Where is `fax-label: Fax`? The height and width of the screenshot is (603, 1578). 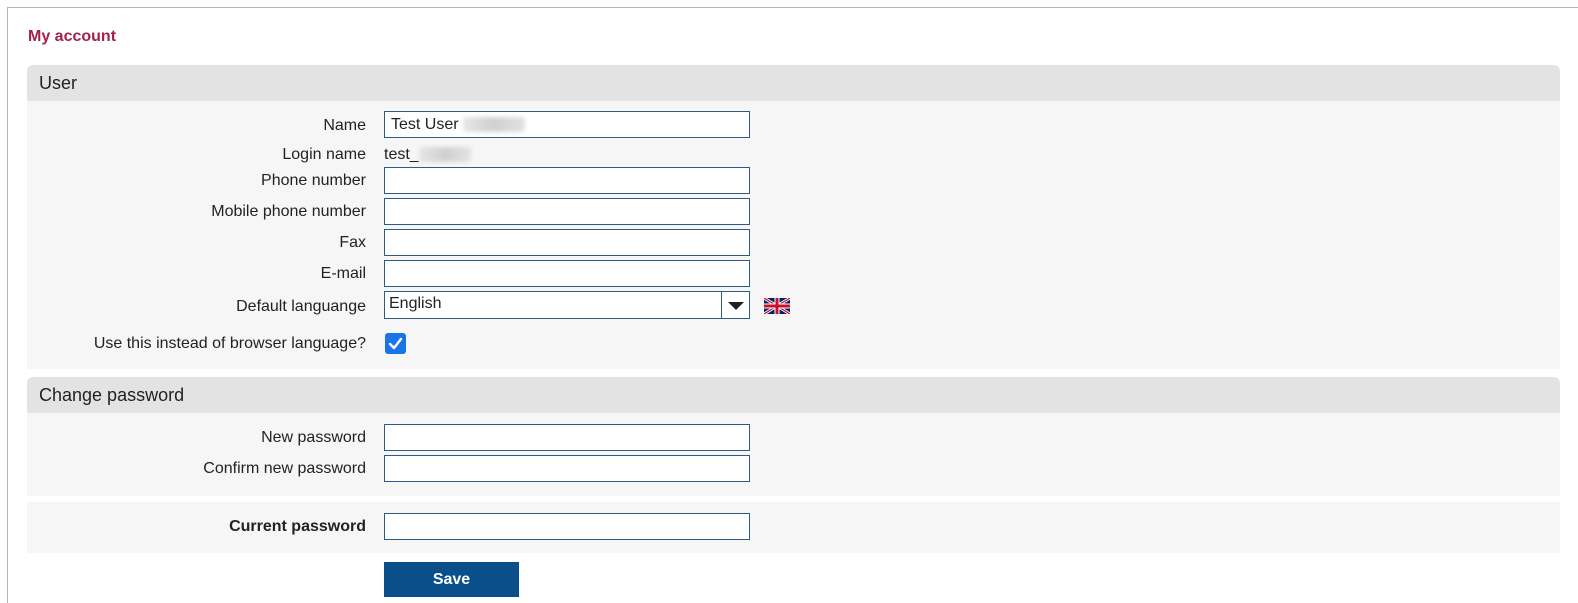
fax-label: Fax is located at coordinates (352, 242).